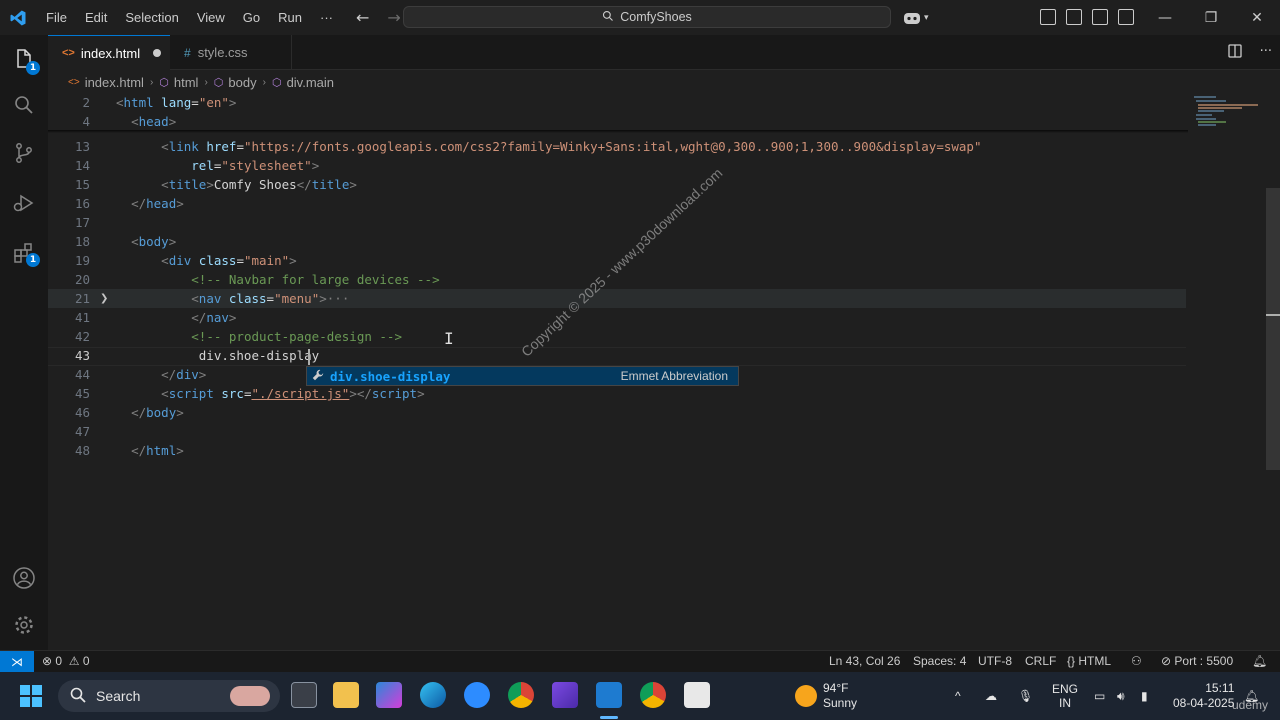 The image size is (1280, 720). I want to click on customize-layout-icon, so click(1048, 17).